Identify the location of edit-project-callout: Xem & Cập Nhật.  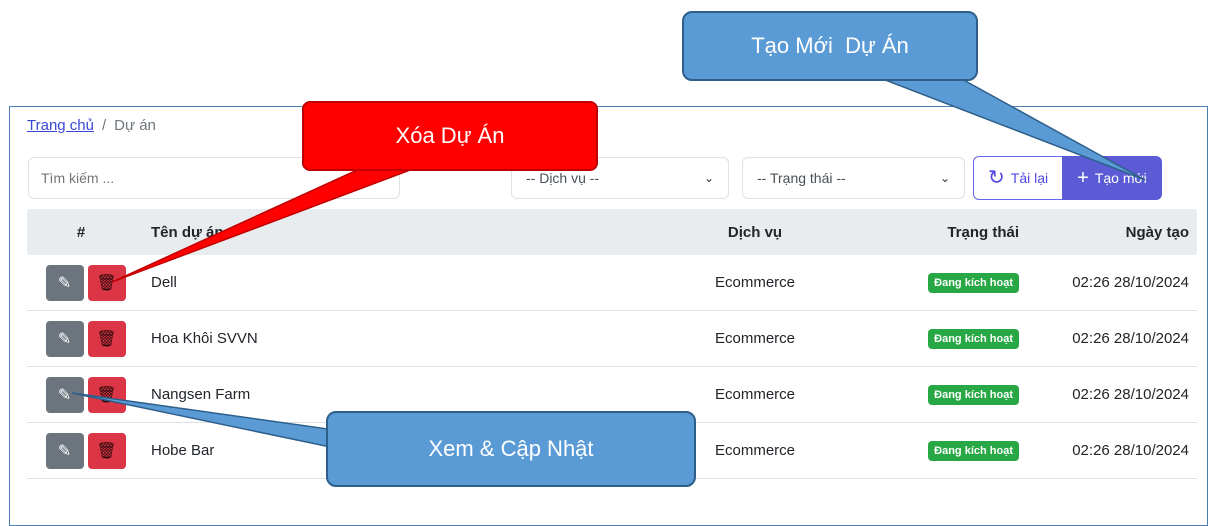
(511, 449).